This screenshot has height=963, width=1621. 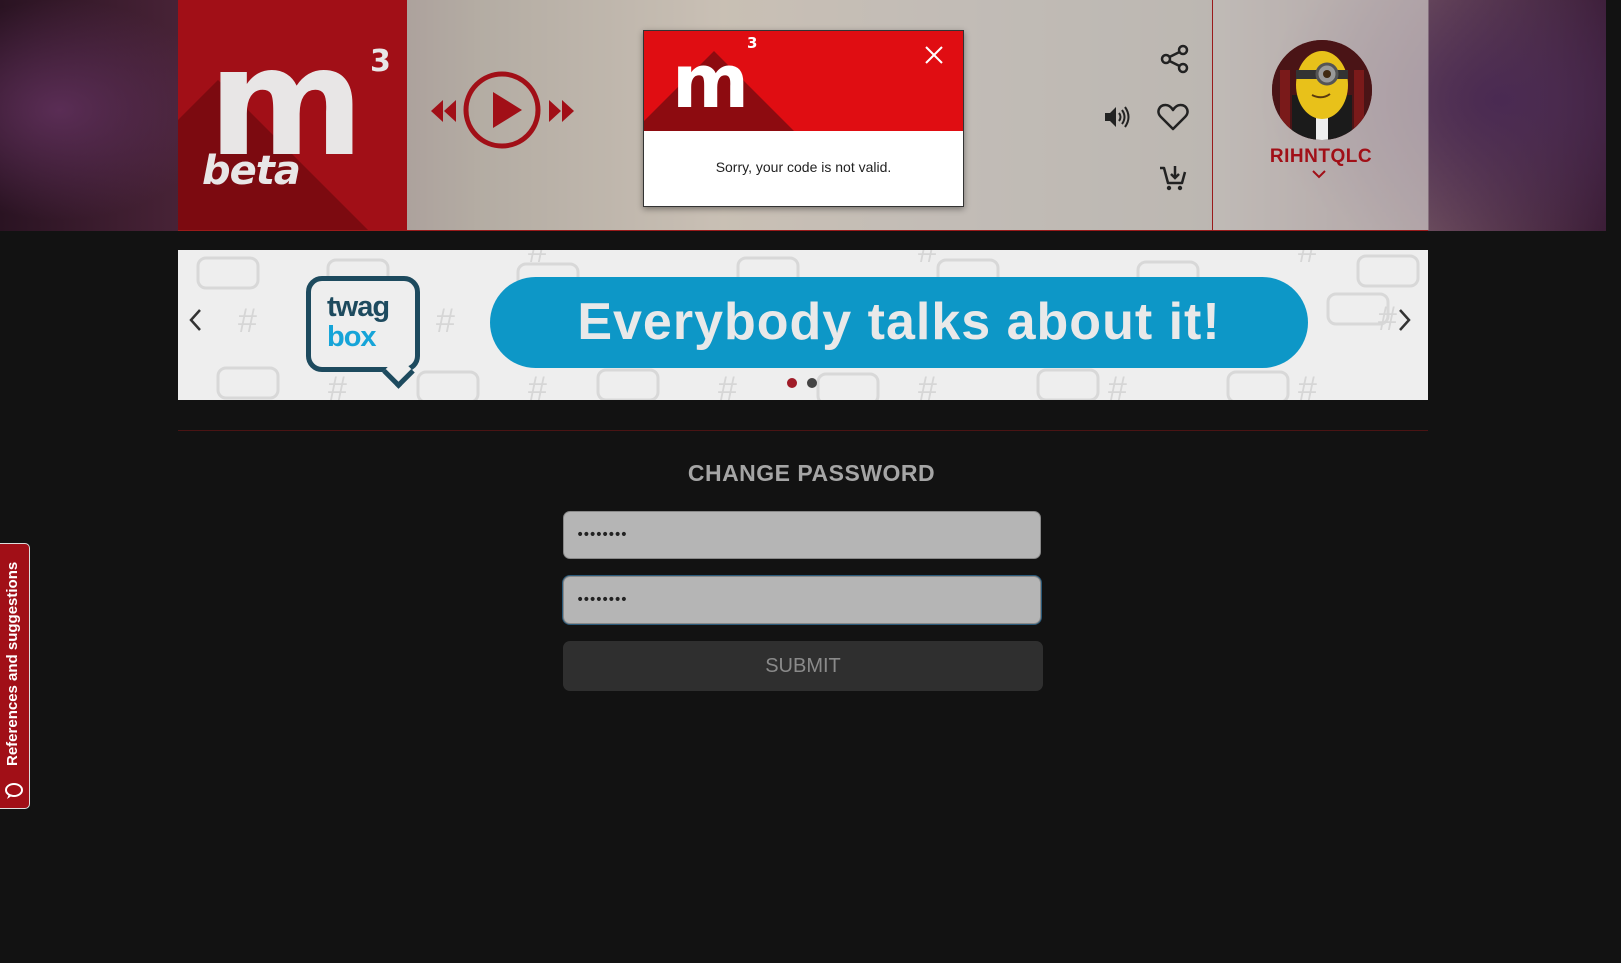 What do you see at coordinates (443, 113) in the screenshot?
I see `rewind-icon` at bounding box center [443, 113].